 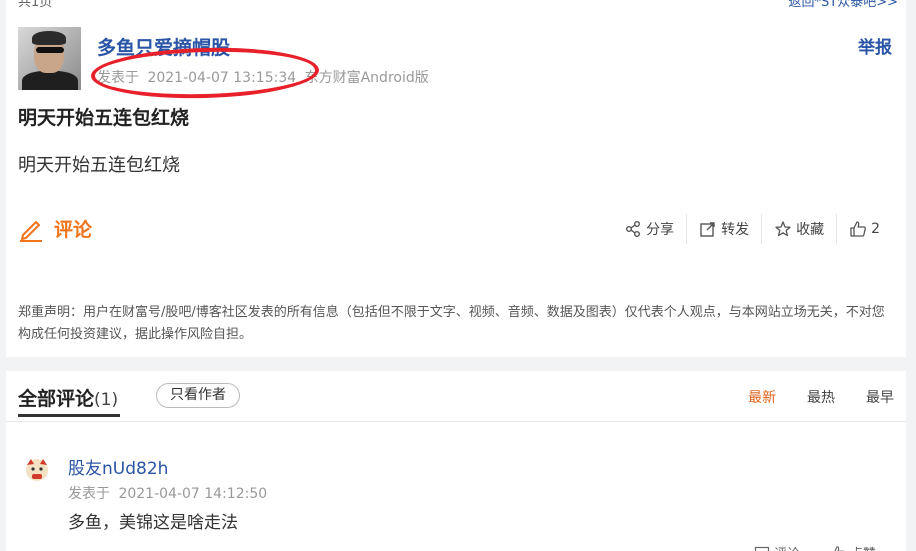 I want to click on back-to-bar-link: 返回*ST众泰吧>>, so click(x=843, y=5).